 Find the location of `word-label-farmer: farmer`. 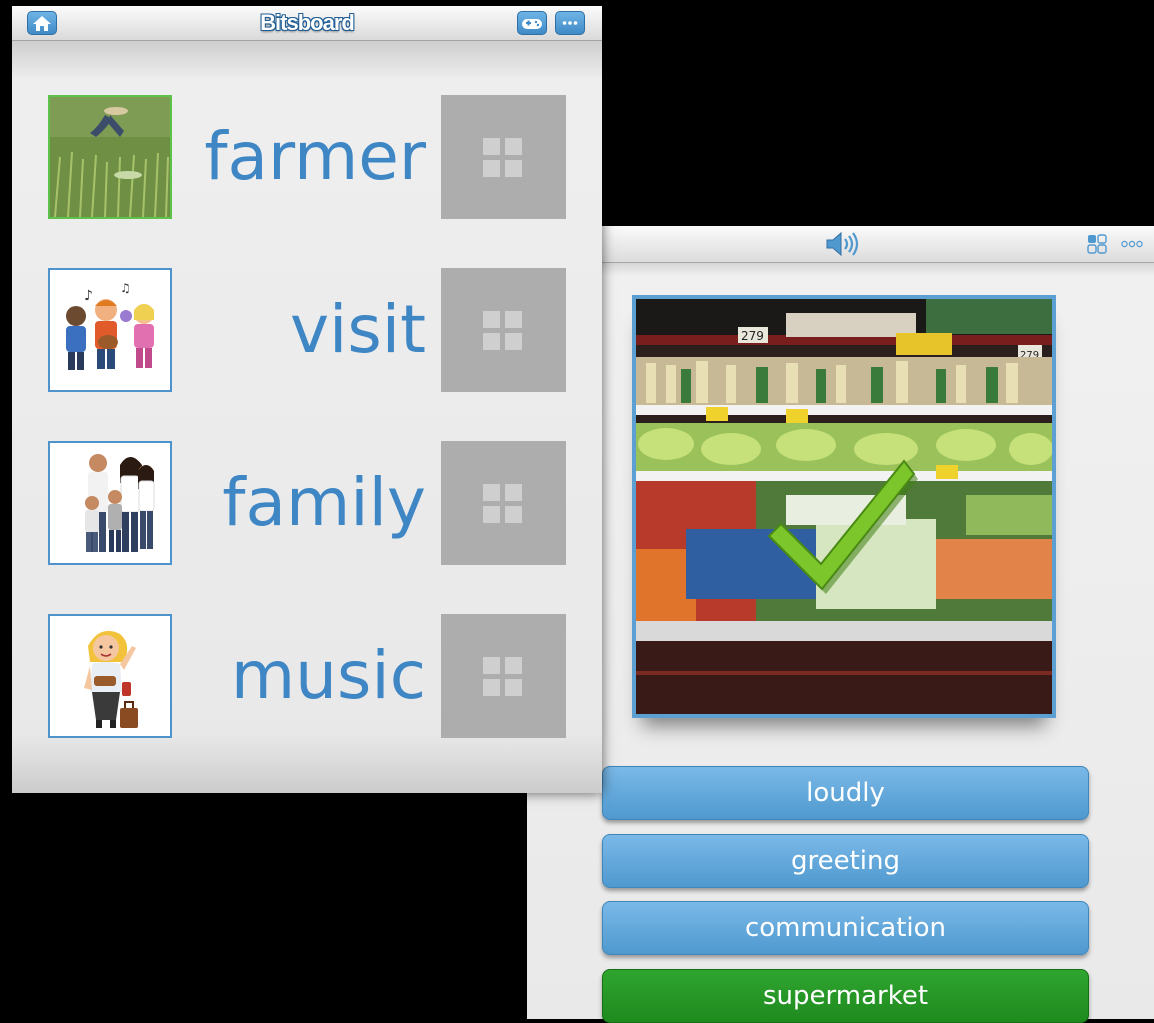

word-label-farmer: farmer is located at coordinates (315, 157).